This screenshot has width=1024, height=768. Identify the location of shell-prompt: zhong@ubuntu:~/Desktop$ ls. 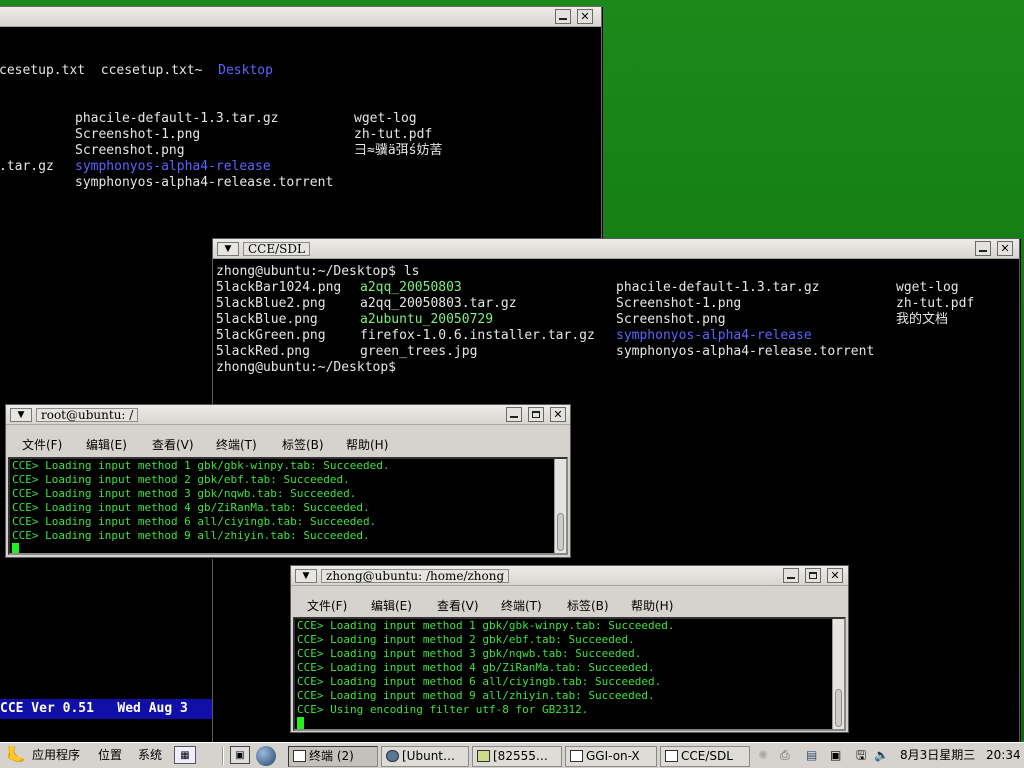
(318, 271).